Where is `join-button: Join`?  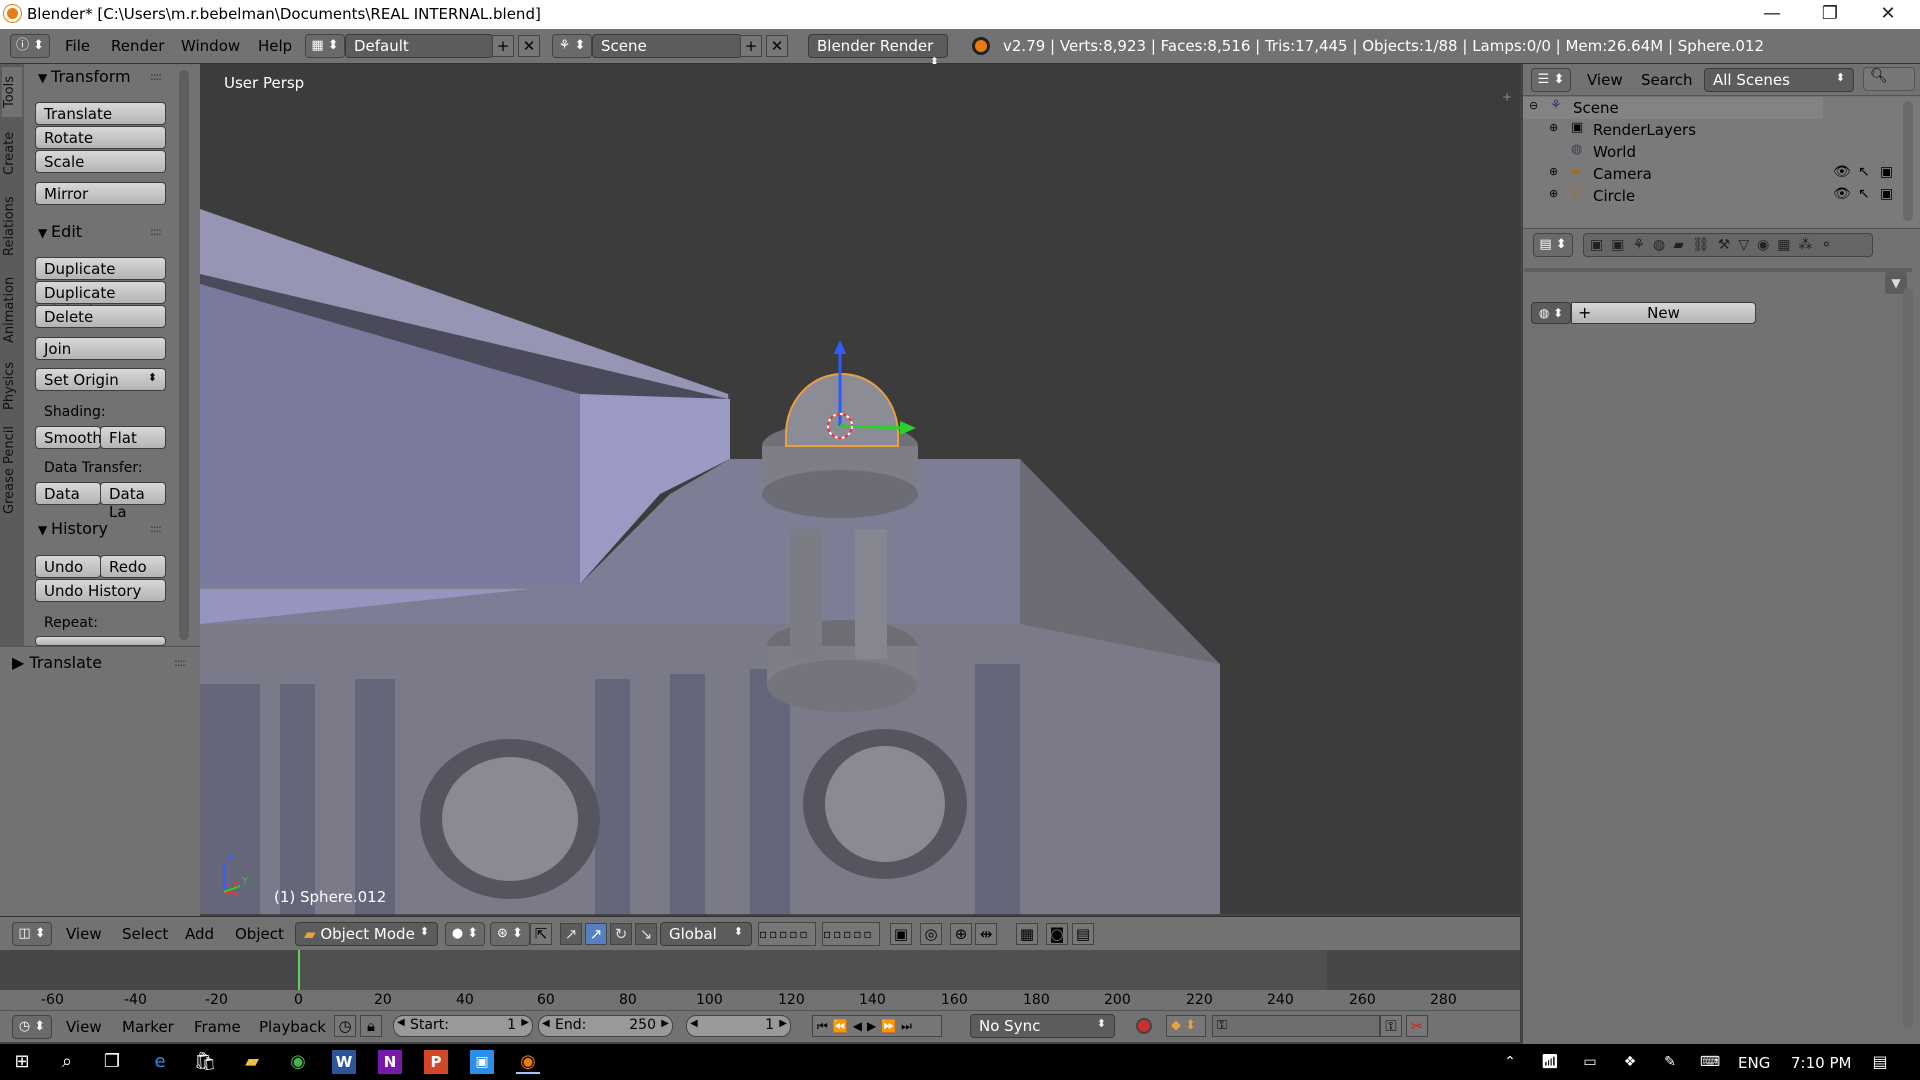
join-button: Join is located at coordinates (100, 348).